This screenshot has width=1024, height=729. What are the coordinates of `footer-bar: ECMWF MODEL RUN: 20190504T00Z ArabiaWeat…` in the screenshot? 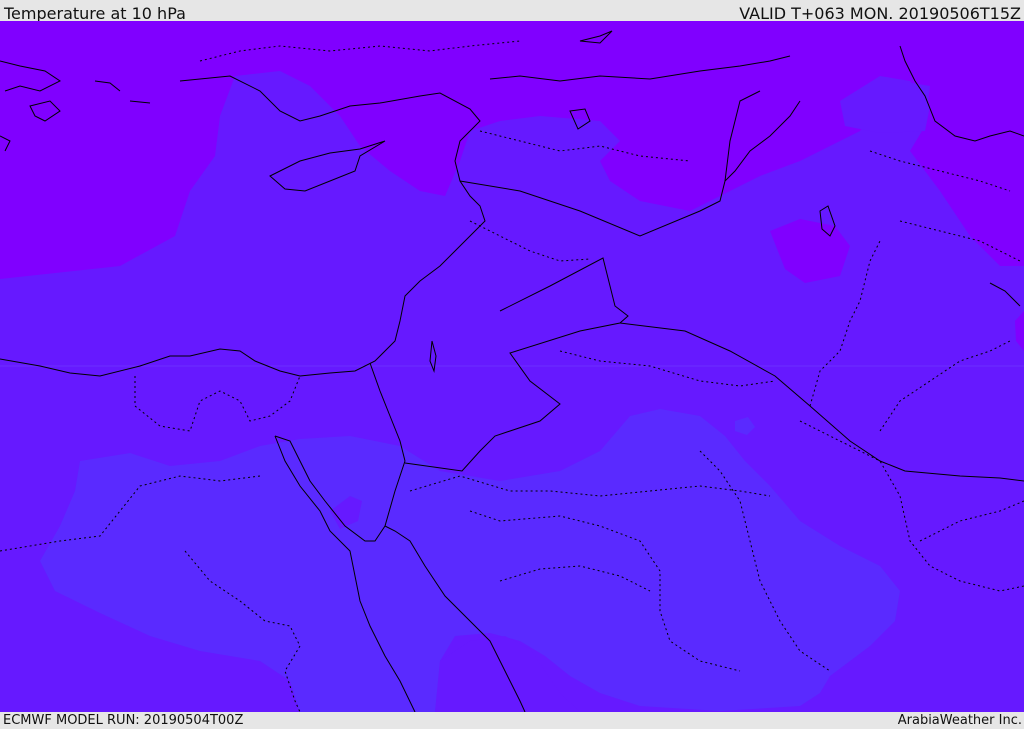 It's located at (512, 720).